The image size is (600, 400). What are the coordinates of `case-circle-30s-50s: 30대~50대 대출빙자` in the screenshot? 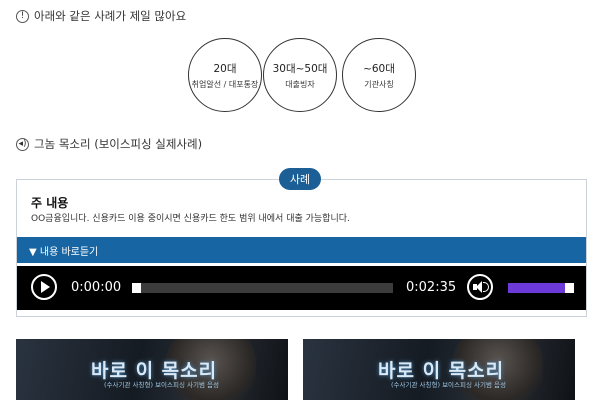 It's located at (300, 75).